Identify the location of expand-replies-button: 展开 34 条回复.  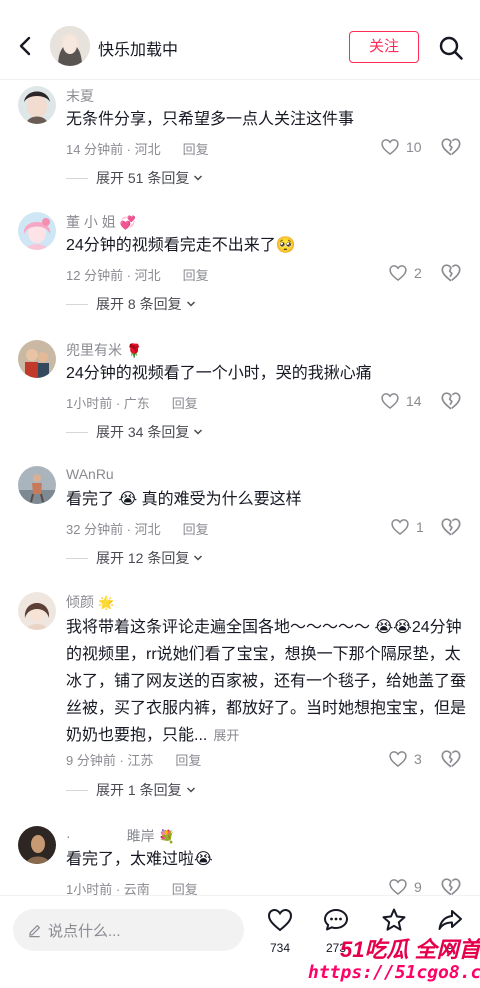
(134, 432).